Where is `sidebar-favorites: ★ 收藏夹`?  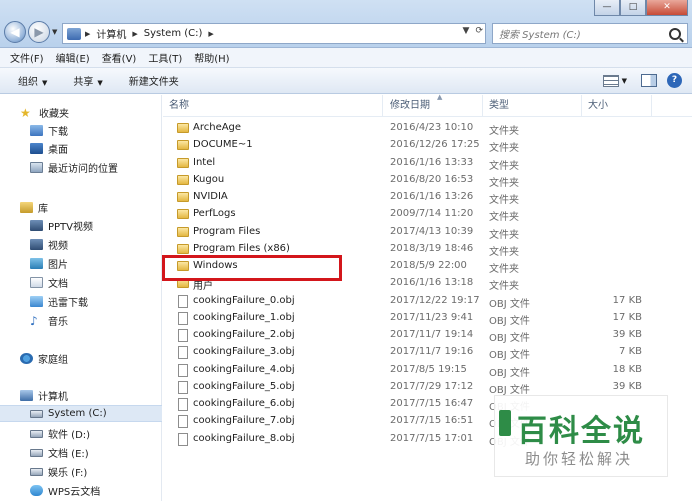
sidebar-favorites: ★ 收藏夹 is located at coordinates (81, 112).